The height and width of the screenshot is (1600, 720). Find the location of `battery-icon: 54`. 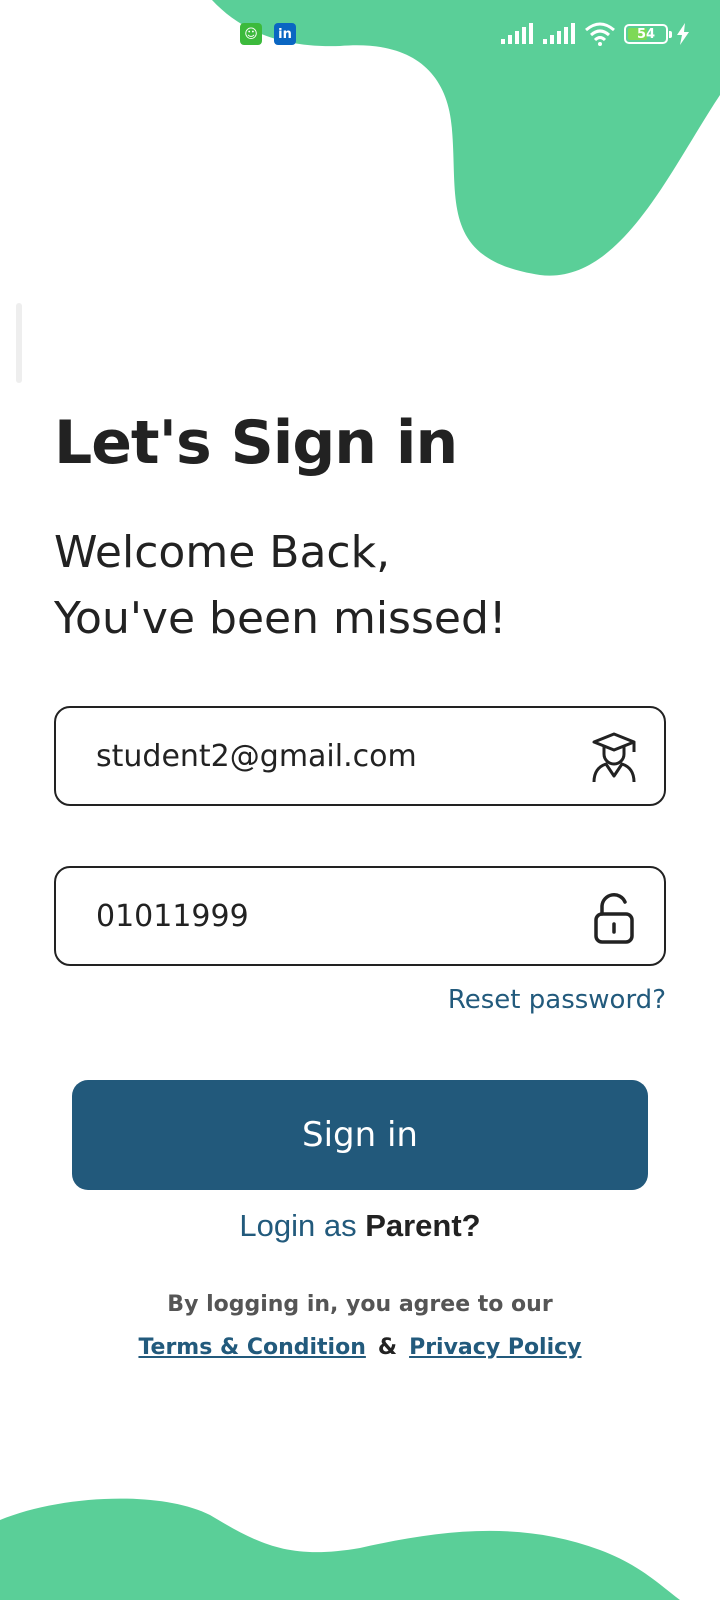

battery-icon: 54 is located at coordinates (648, 34).